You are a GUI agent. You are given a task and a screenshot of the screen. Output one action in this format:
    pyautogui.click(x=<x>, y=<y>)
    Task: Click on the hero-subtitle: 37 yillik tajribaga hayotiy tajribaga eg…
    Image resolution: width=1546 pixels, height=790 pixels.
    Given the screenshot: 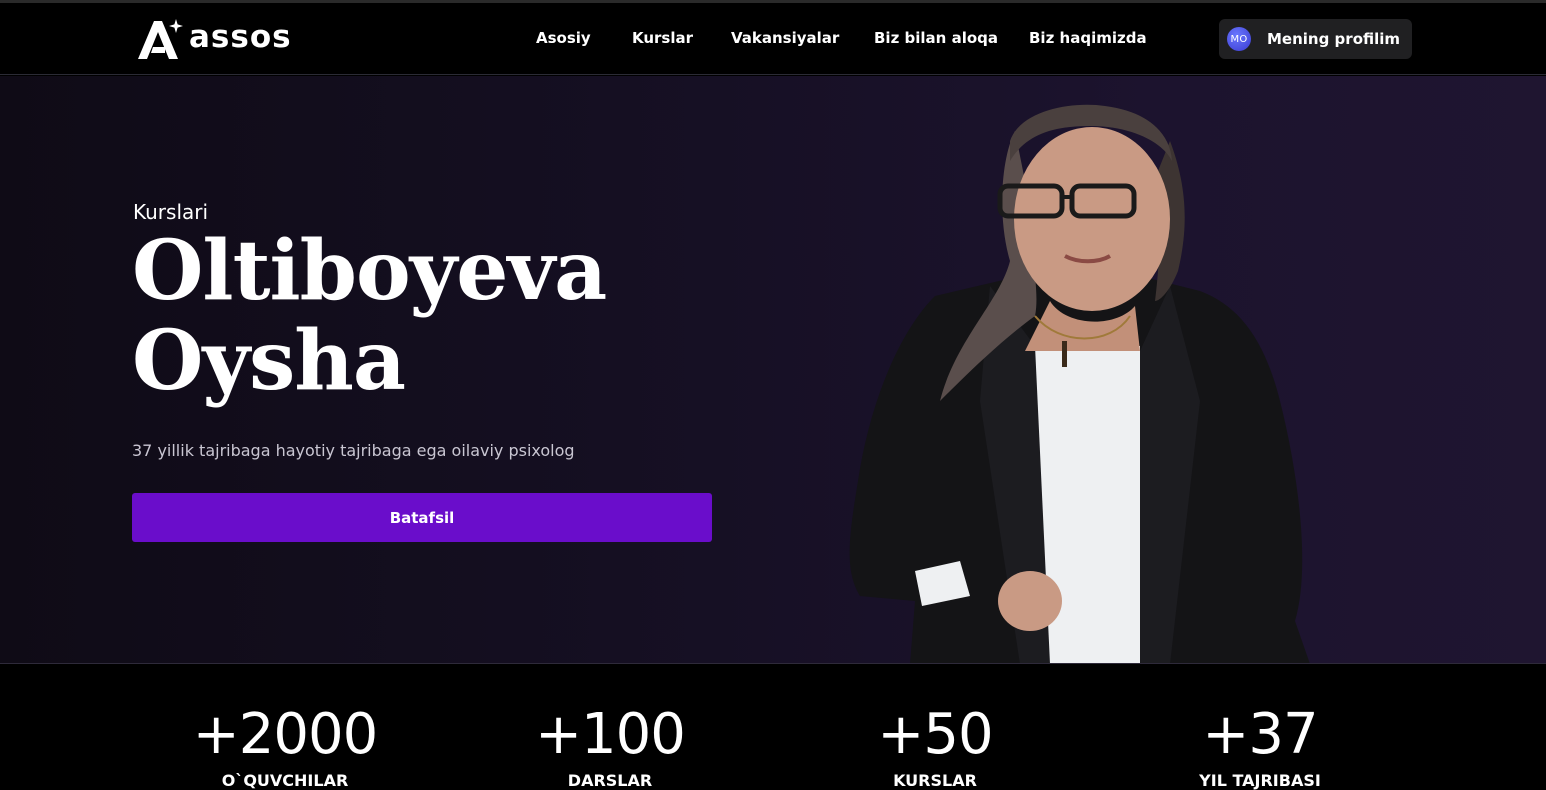 What is the action you would take?
    pyautogui.click(x=353, y=450)
    